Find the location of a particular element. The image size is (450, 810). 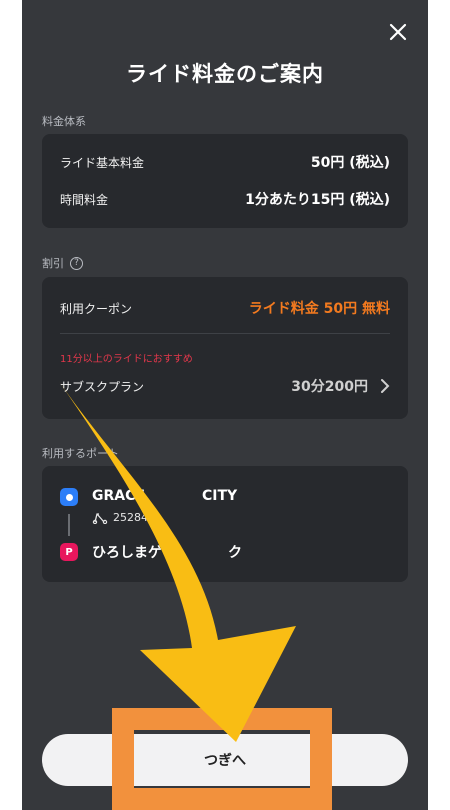

promo-text: 11分以上のライドにおすすめ is located at coordinates (126, 359).